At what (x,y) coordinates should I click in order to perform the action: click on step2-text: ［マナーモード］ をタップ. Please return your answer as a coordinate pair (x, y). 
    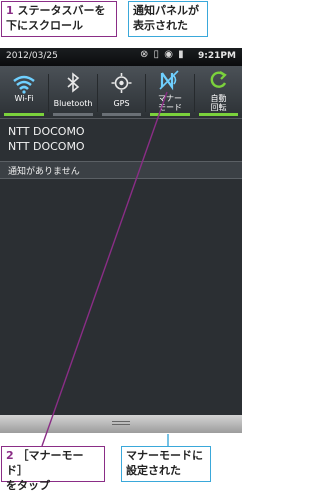
    Looking at the image, I should click on (45, 470).